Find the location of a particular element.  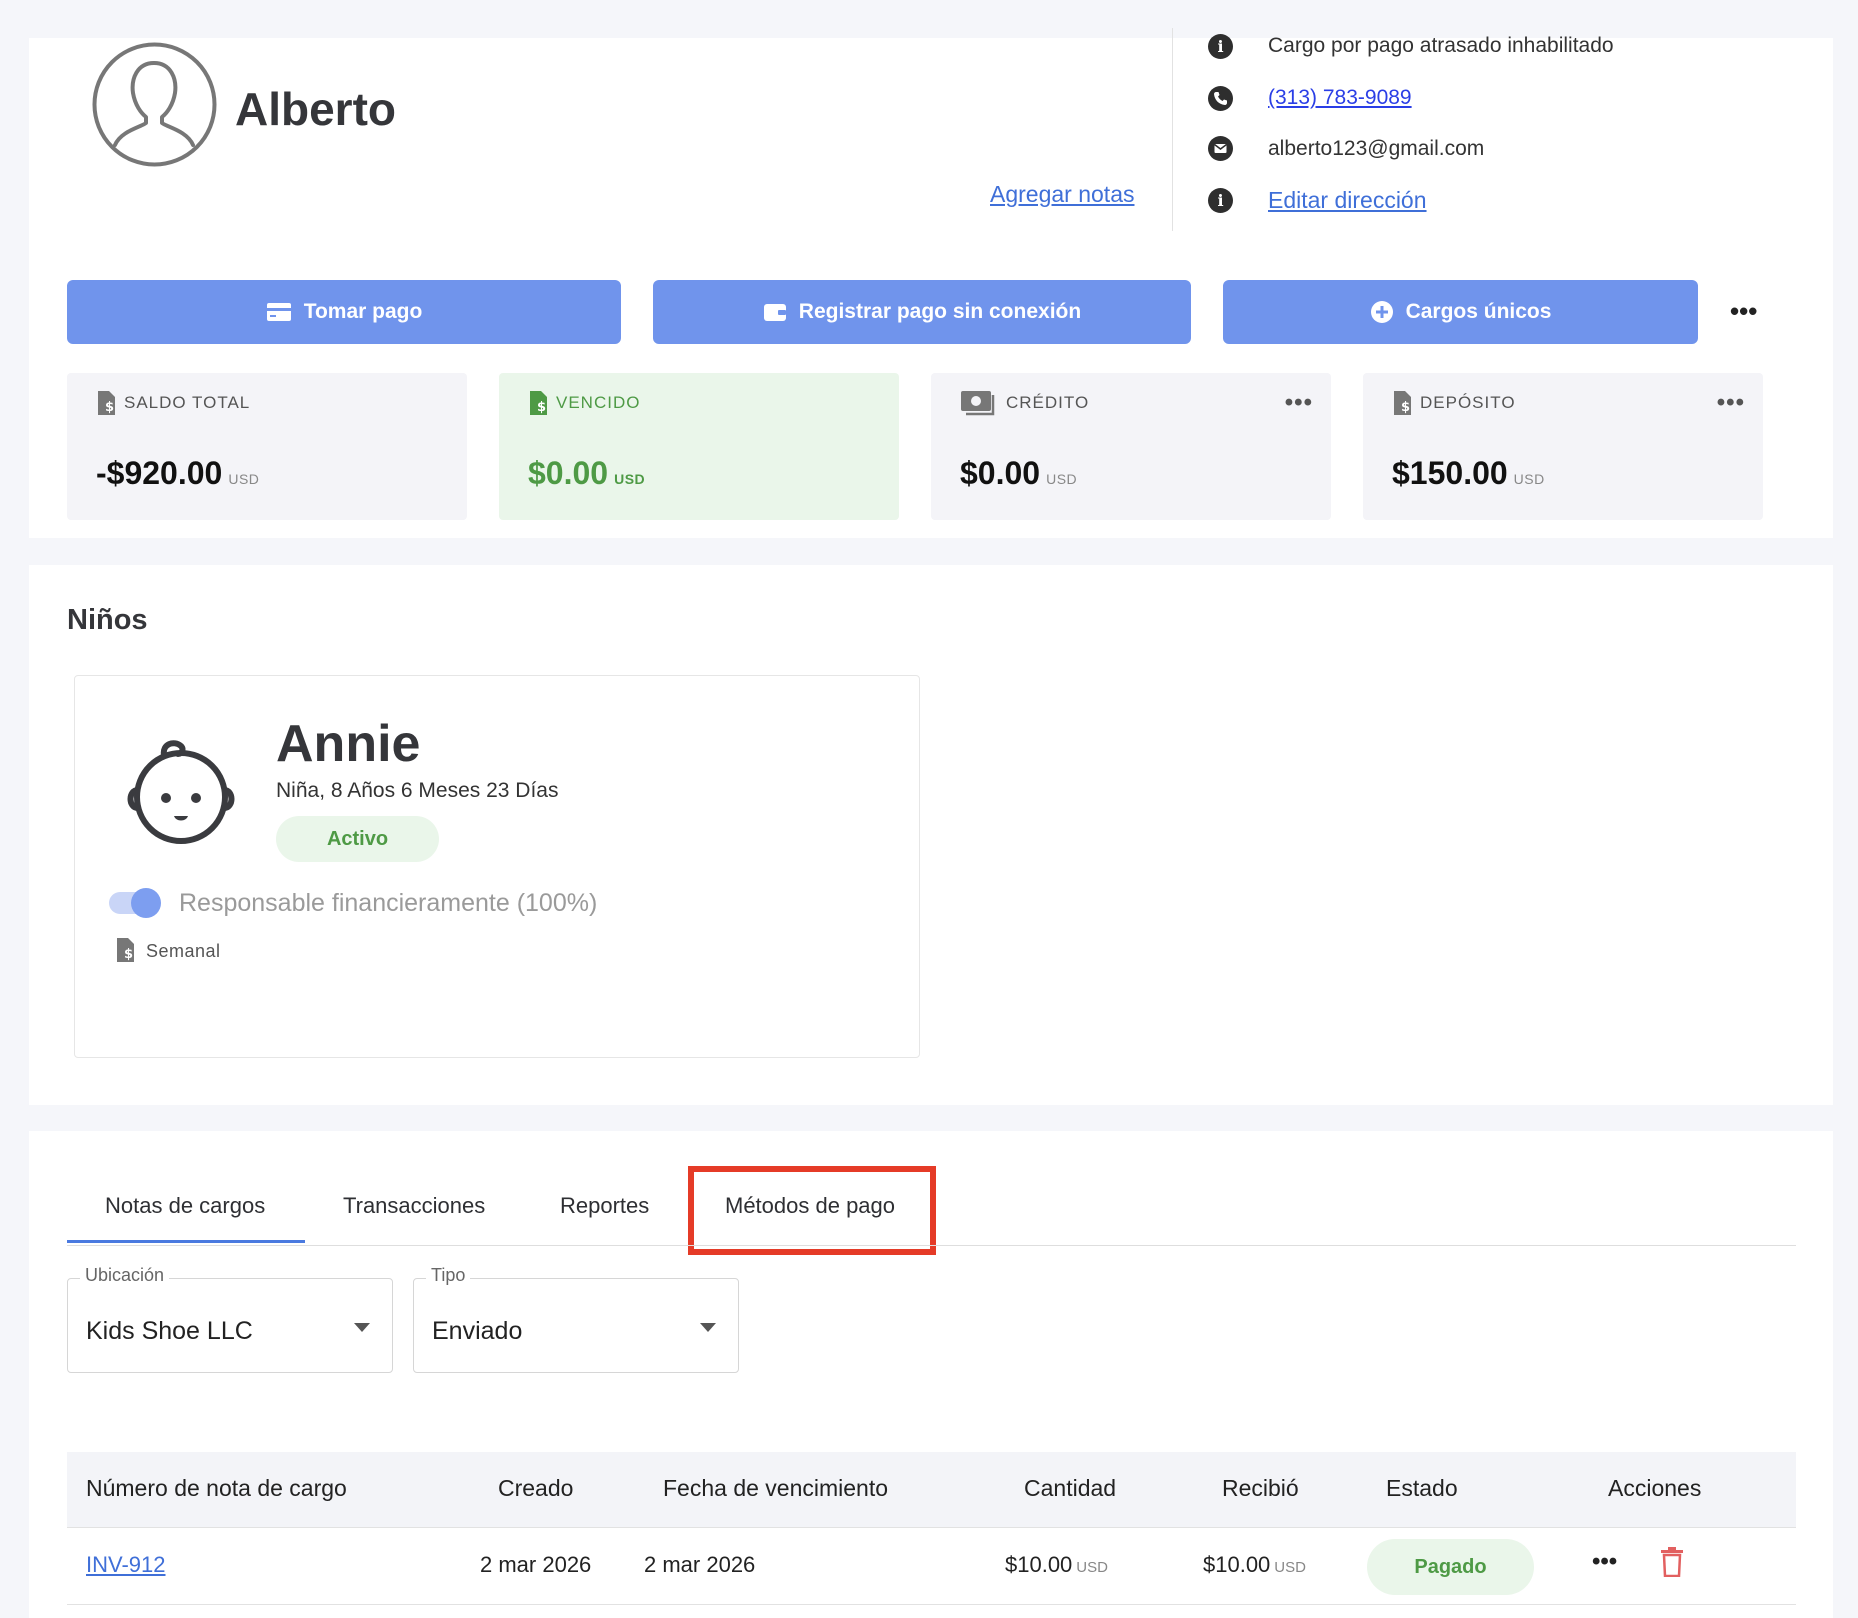

trash-icon is located at coordinates (1672, 1562).